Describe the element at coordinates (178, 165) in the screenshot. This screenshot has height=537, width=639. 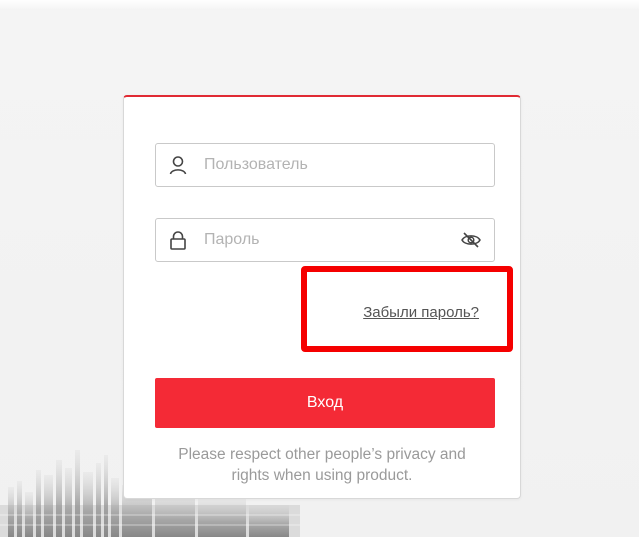
I see `user-icon` at that location.